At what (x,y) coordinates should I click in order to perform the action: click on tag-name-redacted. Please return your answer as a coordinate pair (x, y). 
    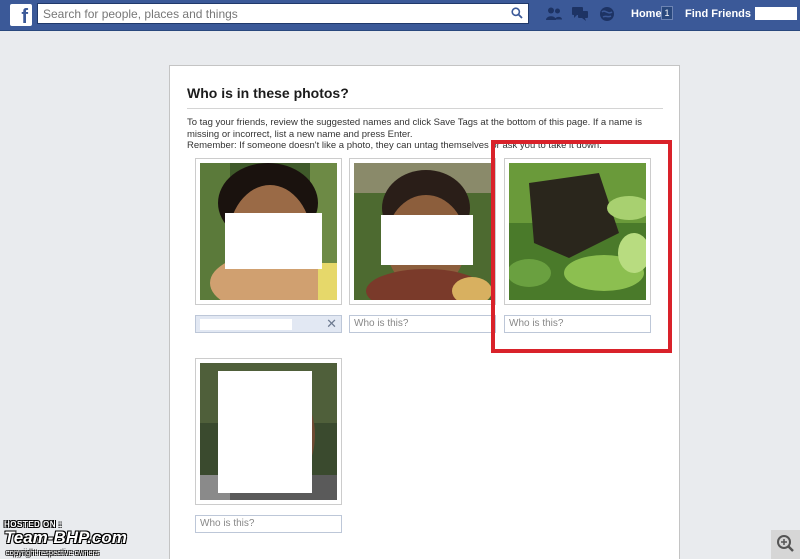
    Looking at the image, I should click on (246, 324).